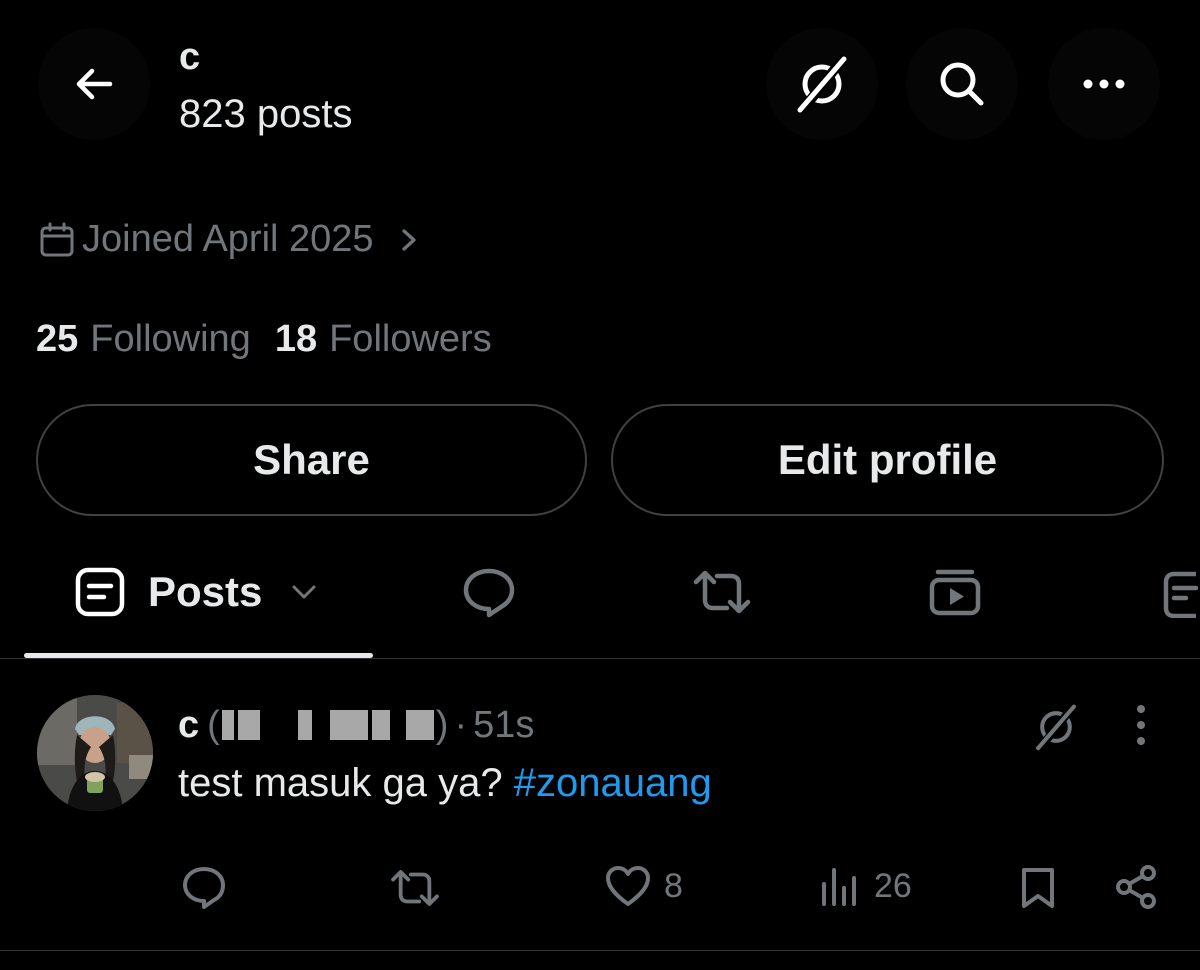  I want to click on avatar, so click(95, 753).